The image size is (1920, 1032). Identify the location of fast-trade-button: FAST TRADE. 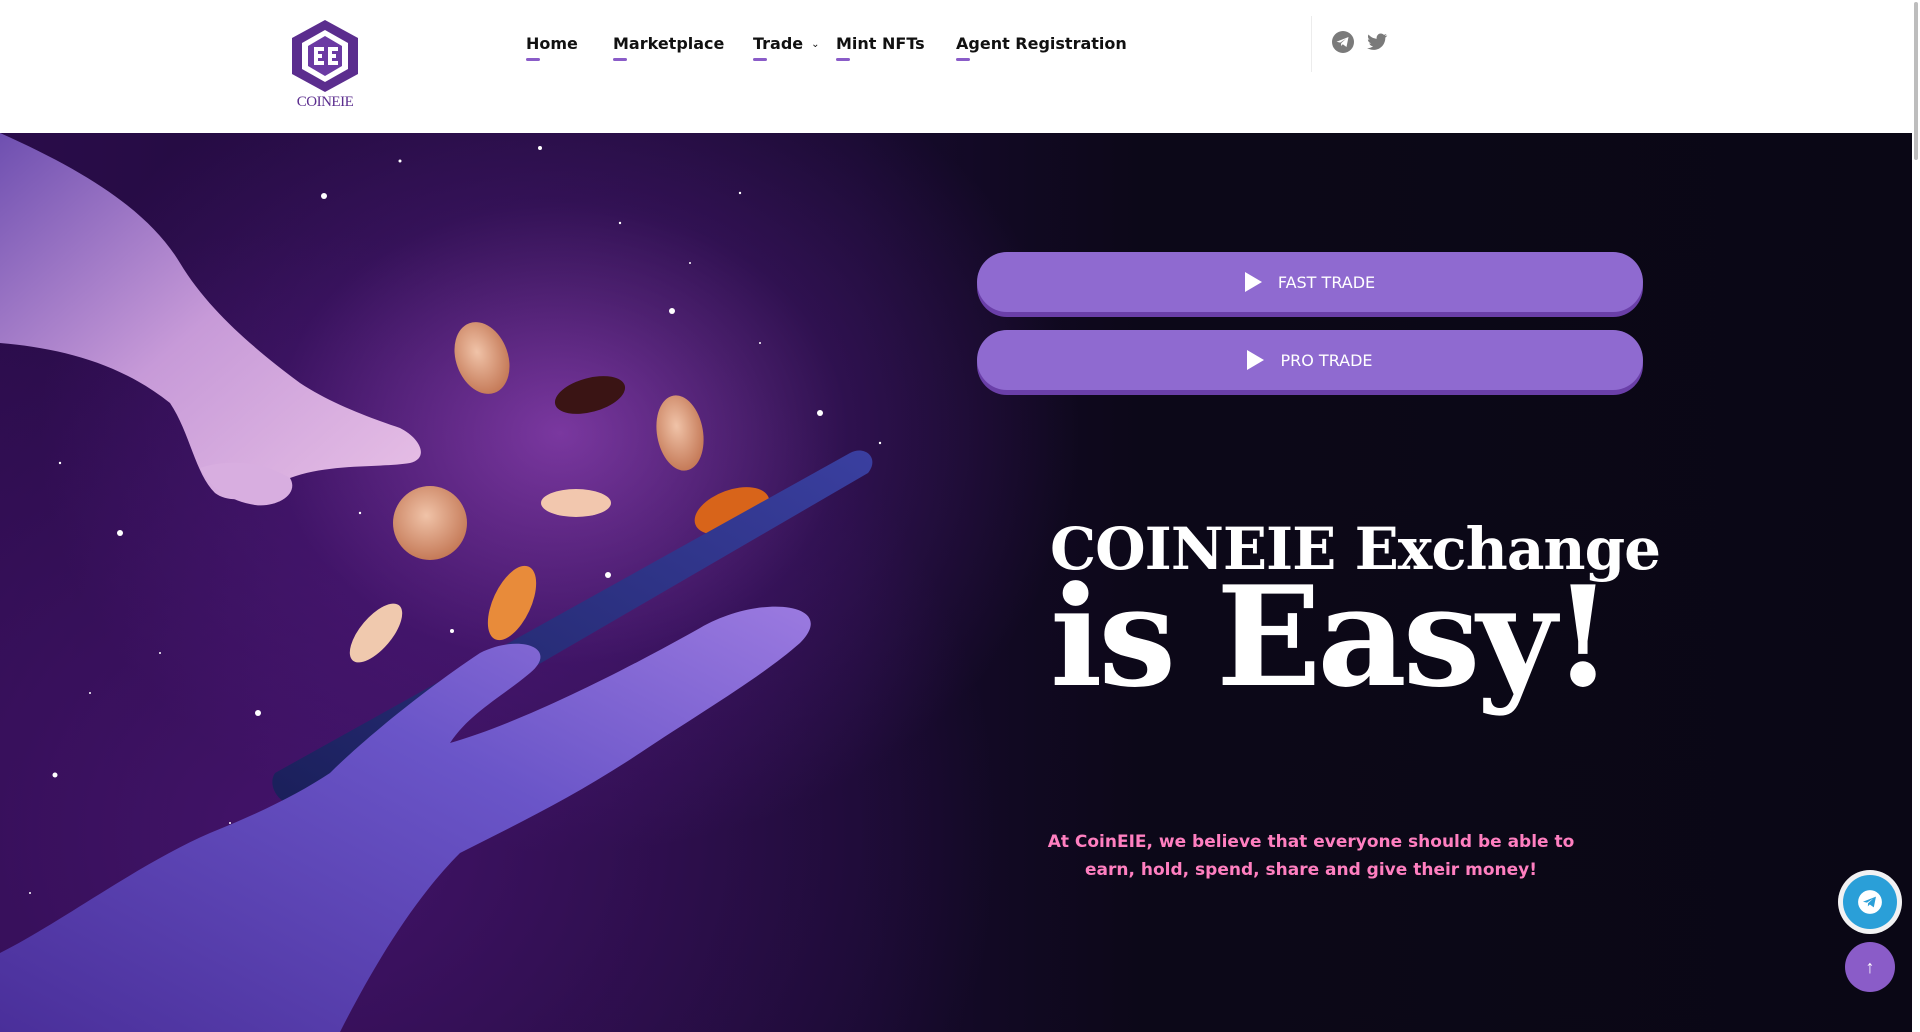
(1310, 282).